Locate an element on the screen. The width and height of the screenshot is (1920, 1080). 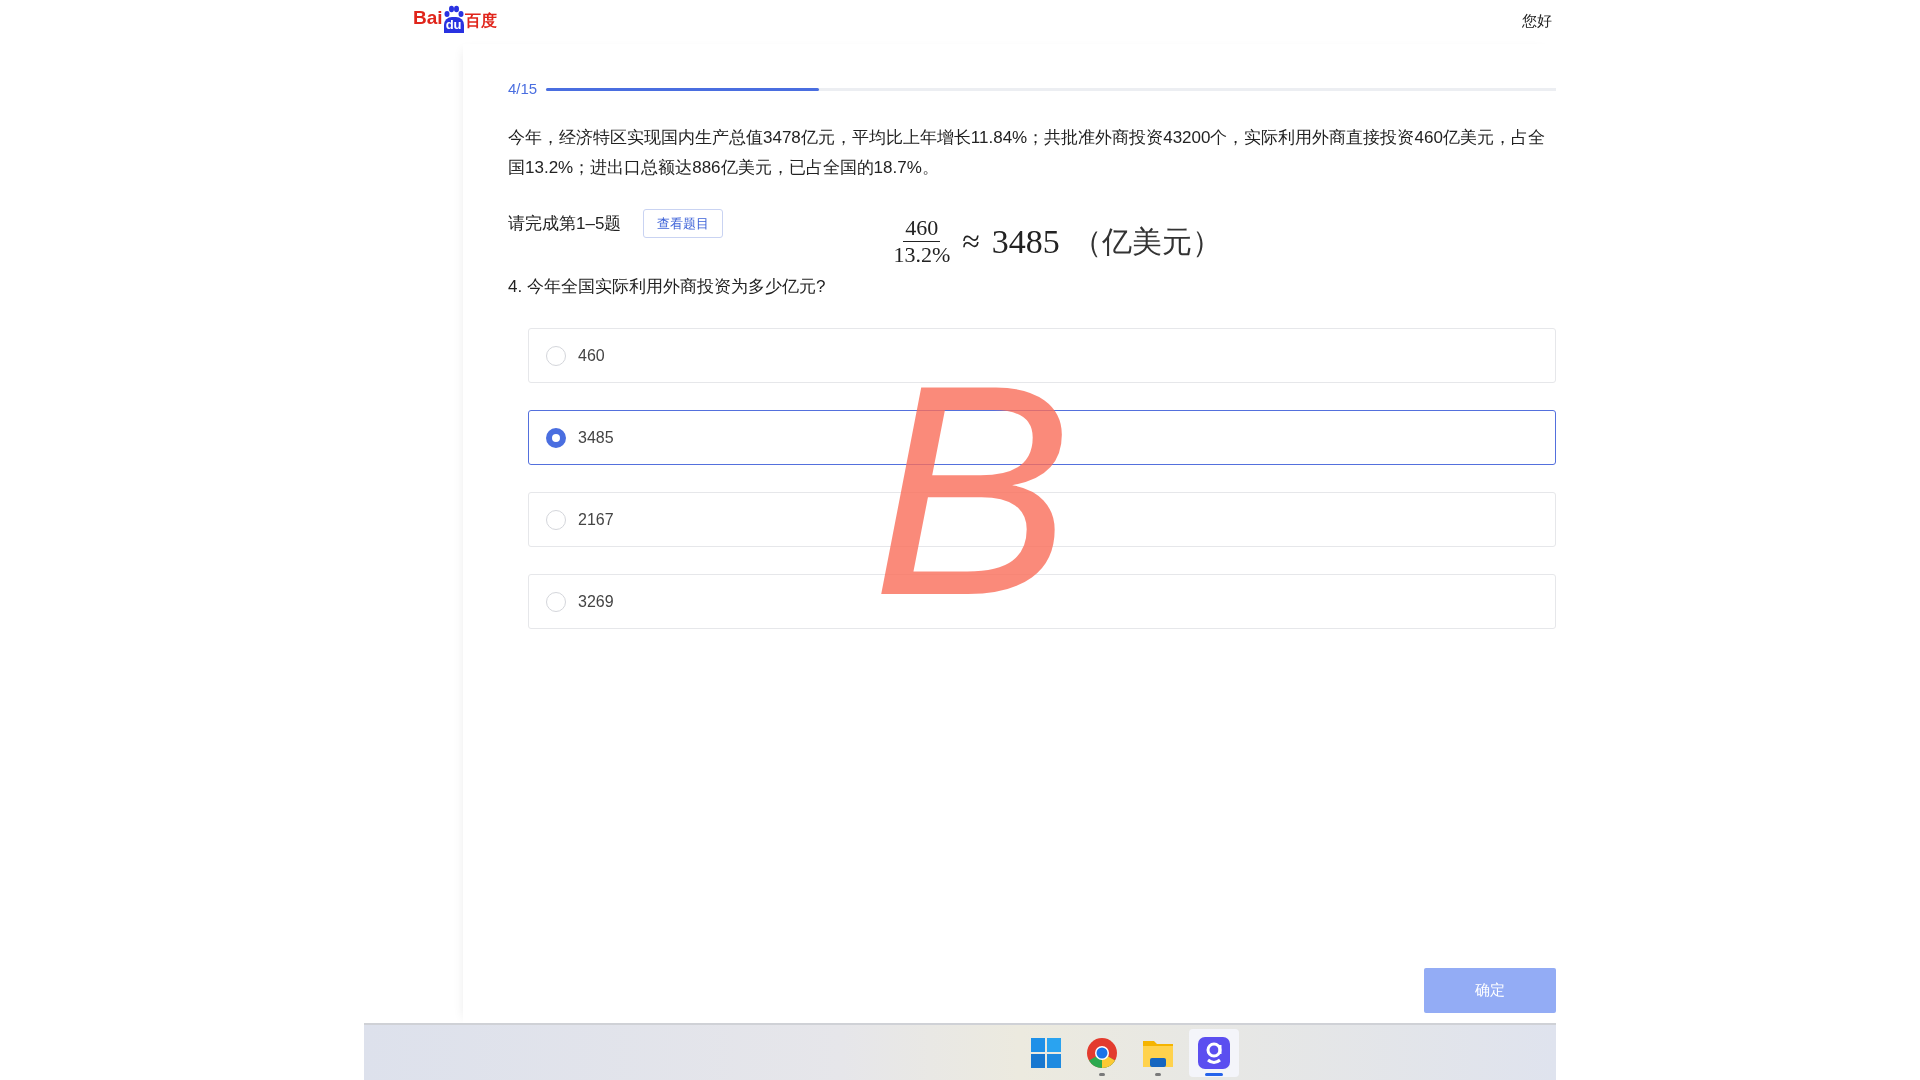
view-question-button: 查看题目 is located at coordinates (683, 223).